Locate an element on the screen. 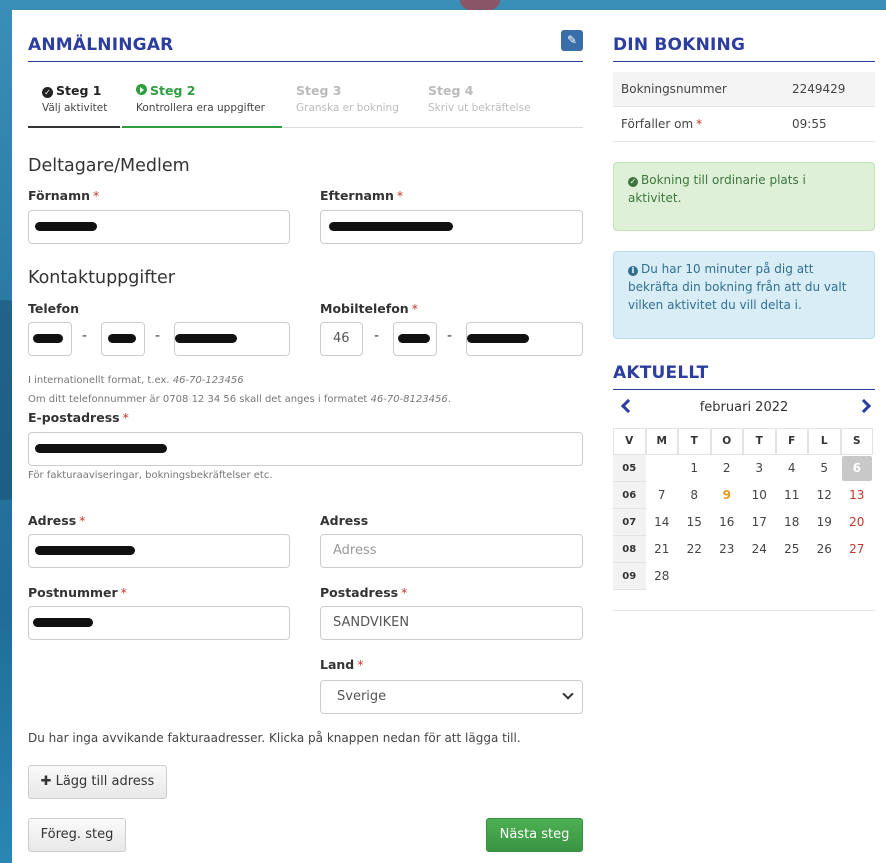 Image resolution: width=886 pixels, height=863 pixels. calendar-nav: februari 2022 is located at coordinates (744, 409).